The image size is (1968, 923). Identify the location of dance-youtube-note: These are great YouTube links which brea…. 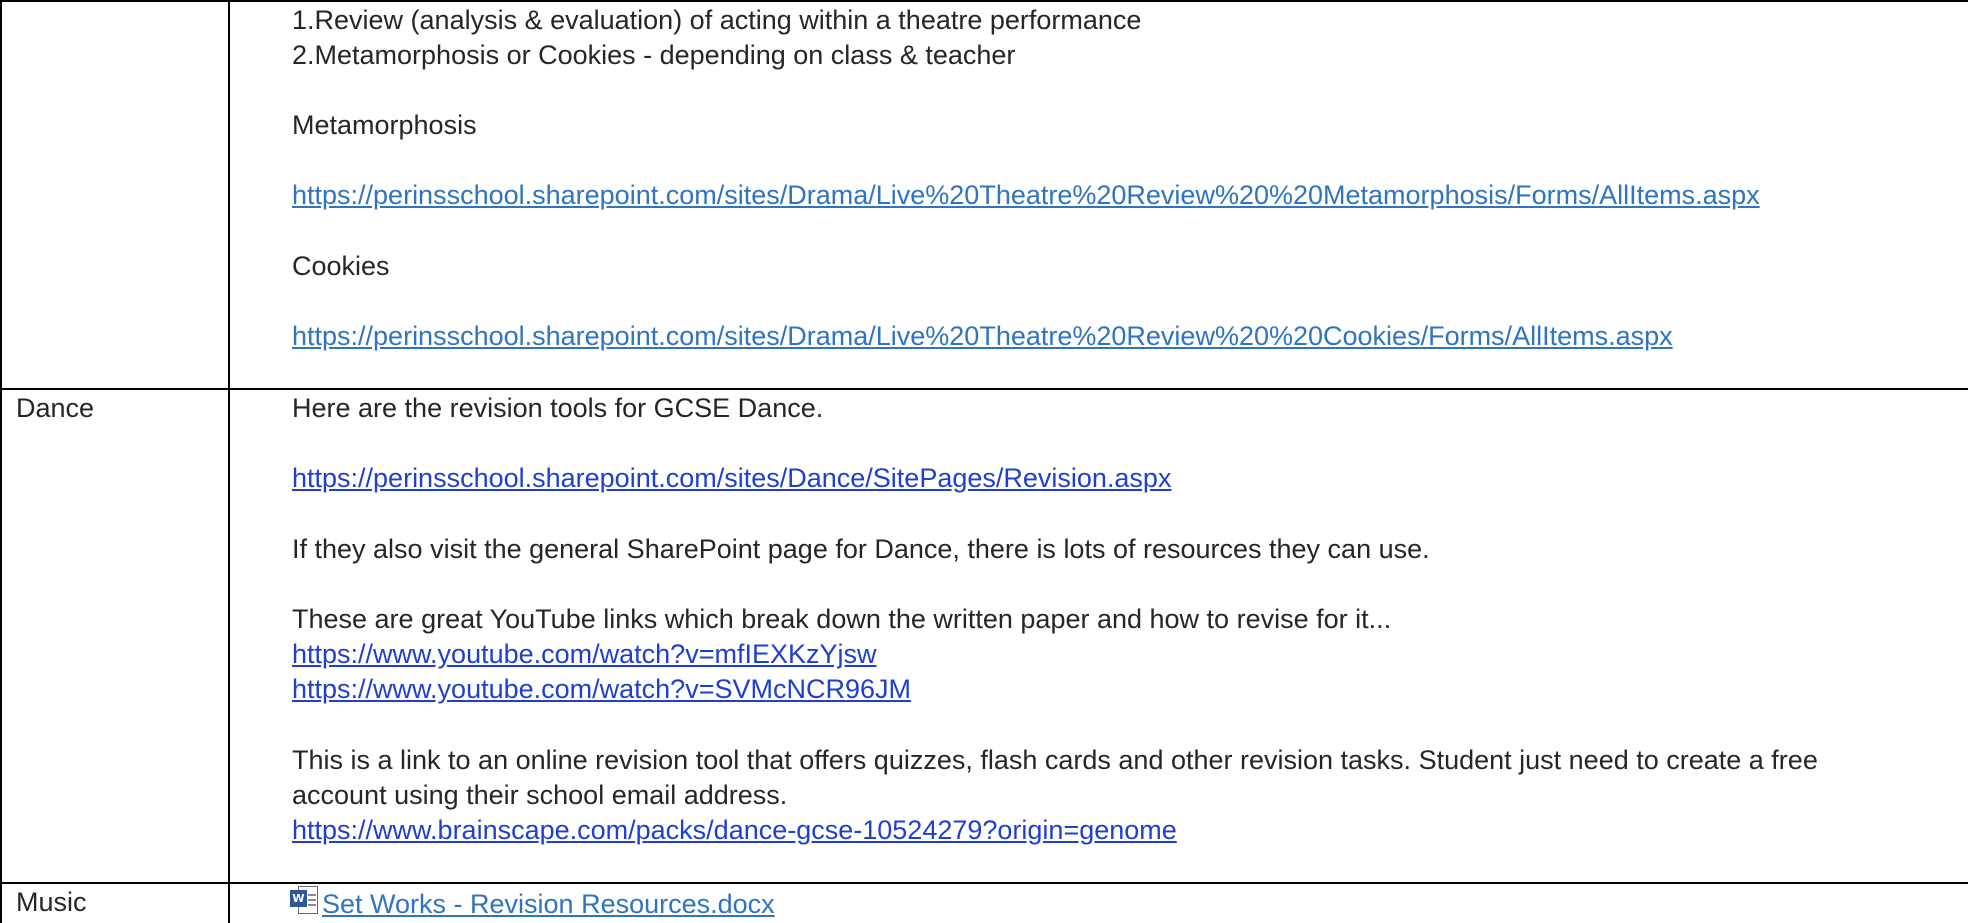
(842, 619).